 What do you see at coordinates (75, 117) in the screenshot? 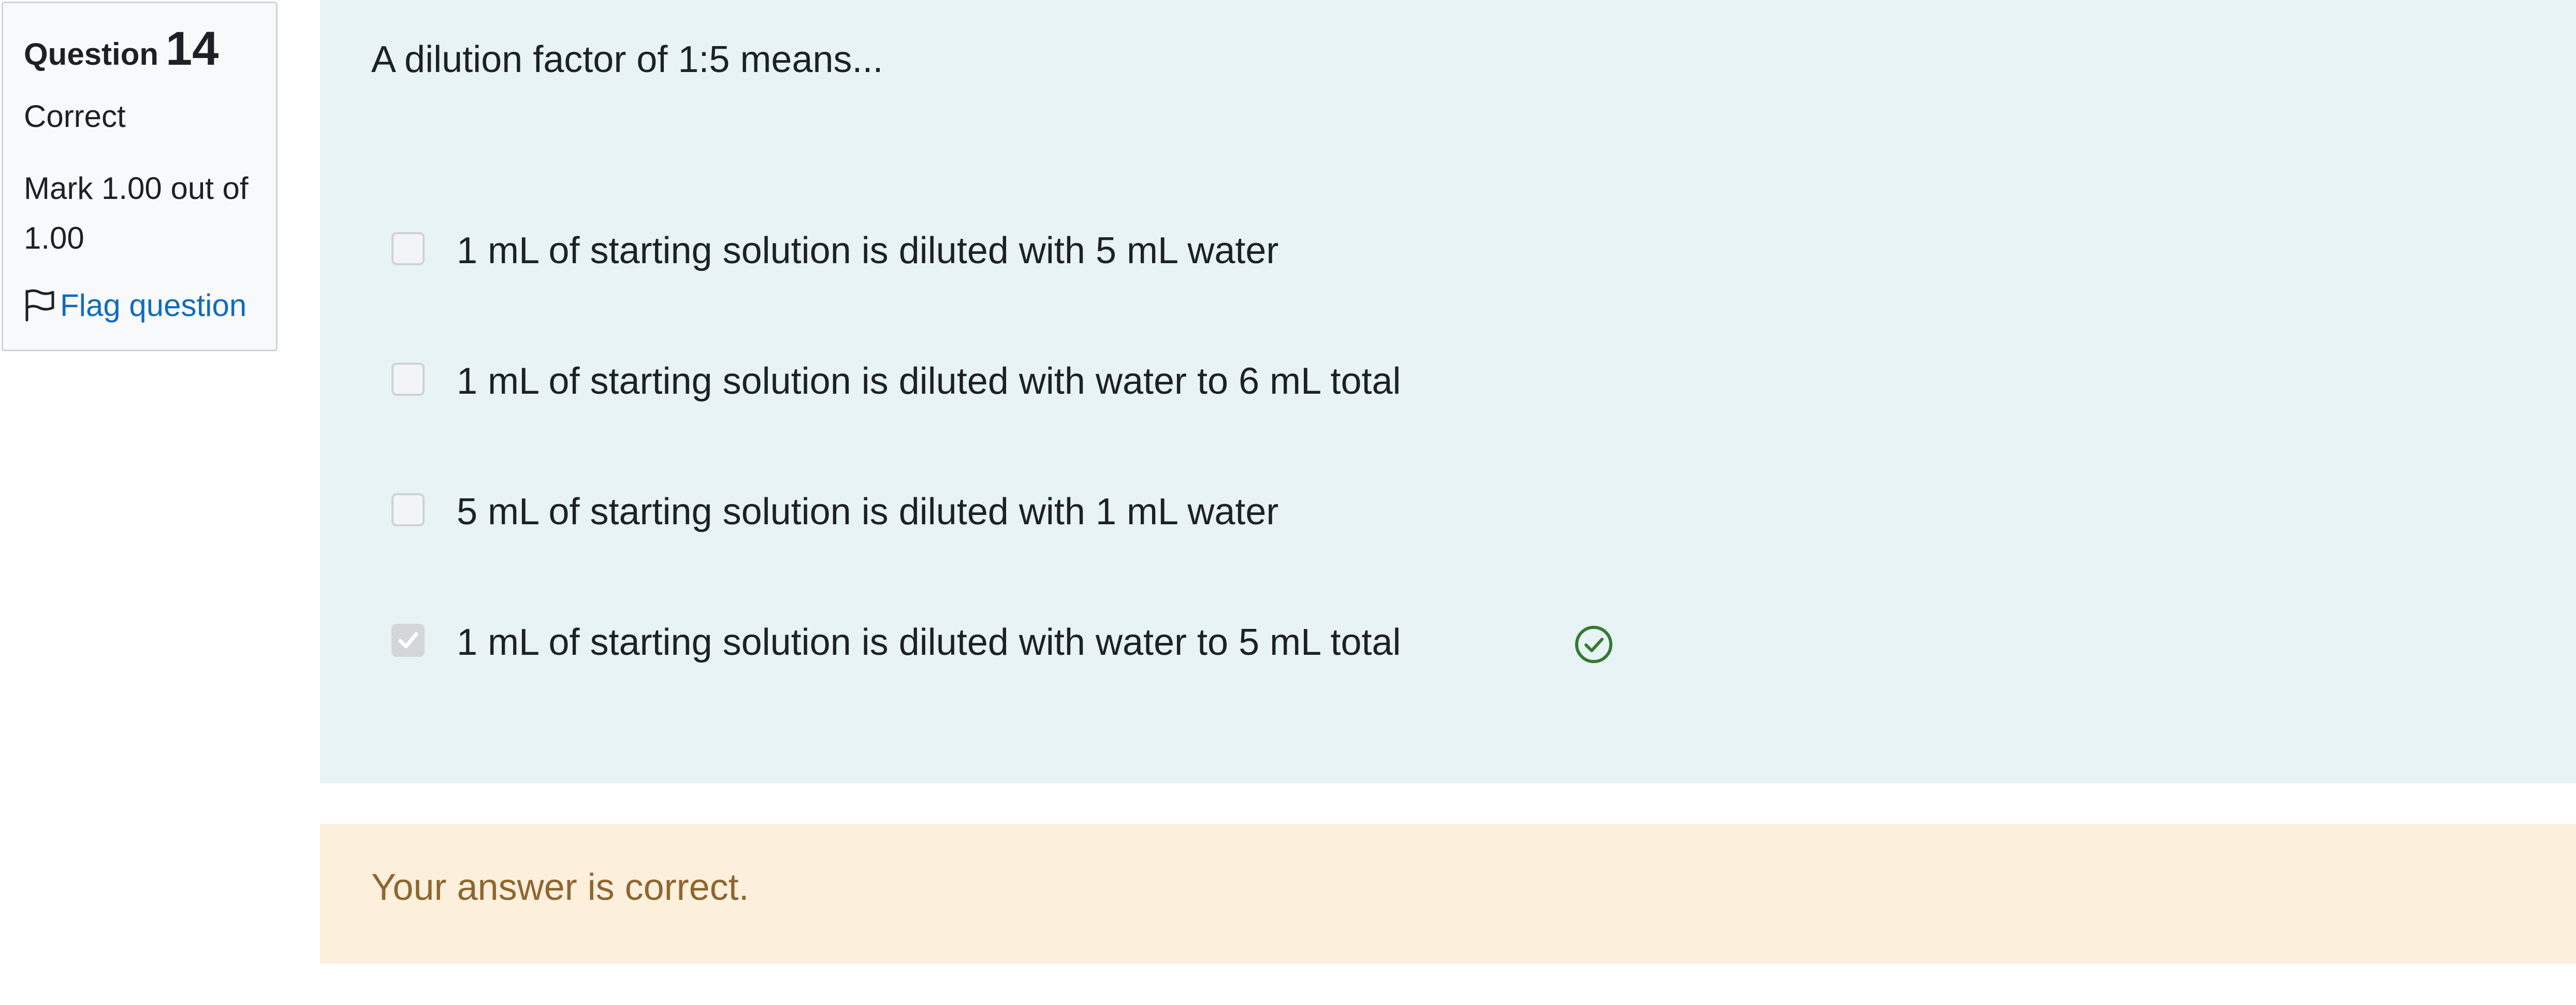
I see `question-state: Correct` at bounding box center [75, 117].